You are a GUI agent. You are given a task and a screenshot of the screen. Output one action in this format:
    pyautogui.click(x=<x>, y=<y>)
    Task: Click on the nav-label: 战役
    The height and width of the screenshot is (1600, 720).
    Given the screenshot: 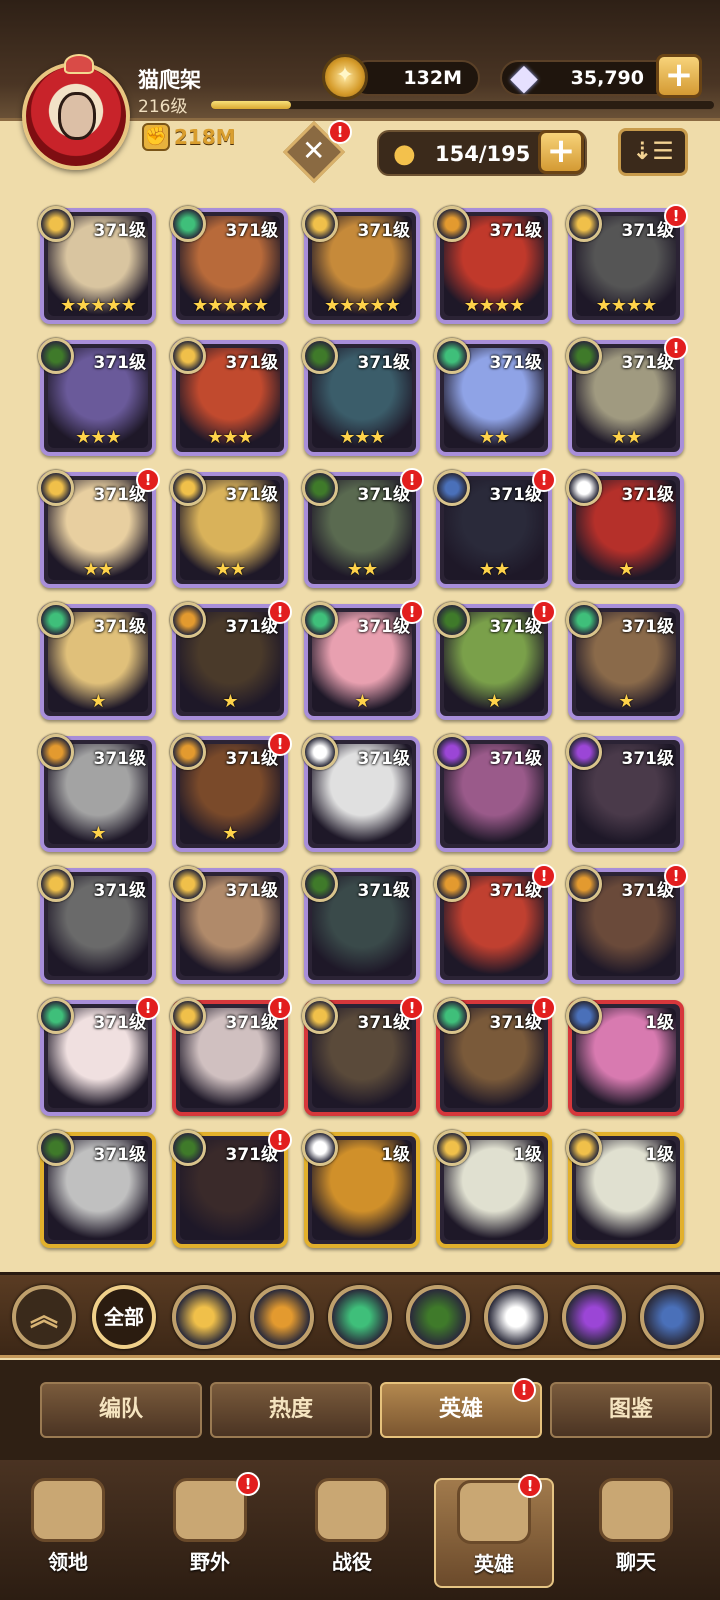 What is the action you would take?
    pyautogui.click(x=352, y=1562)
    